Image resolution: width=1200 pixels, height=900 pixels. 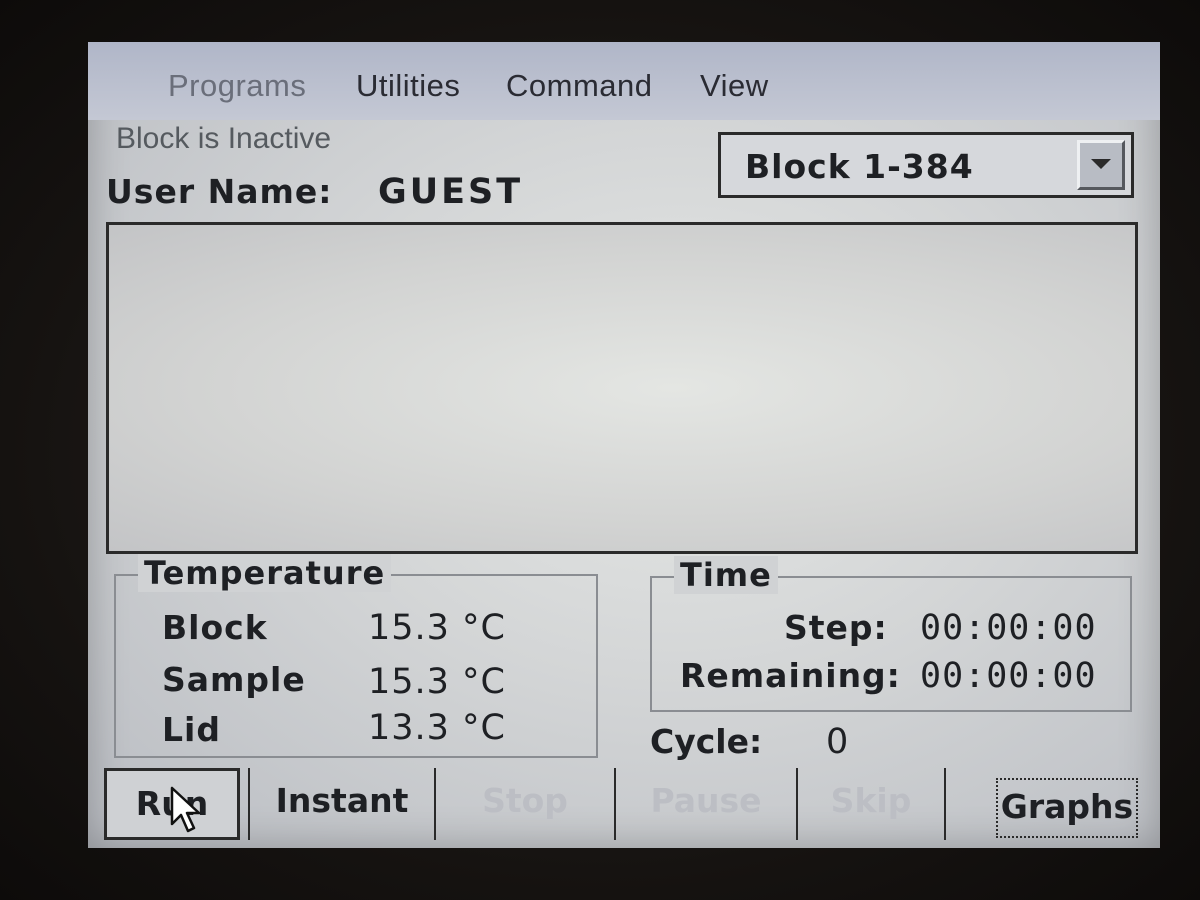 What do you see at coordinates (859, 166) in the screenshot?
I see `block-selector-value: Block 1-384` at bounding box center [859, 166].